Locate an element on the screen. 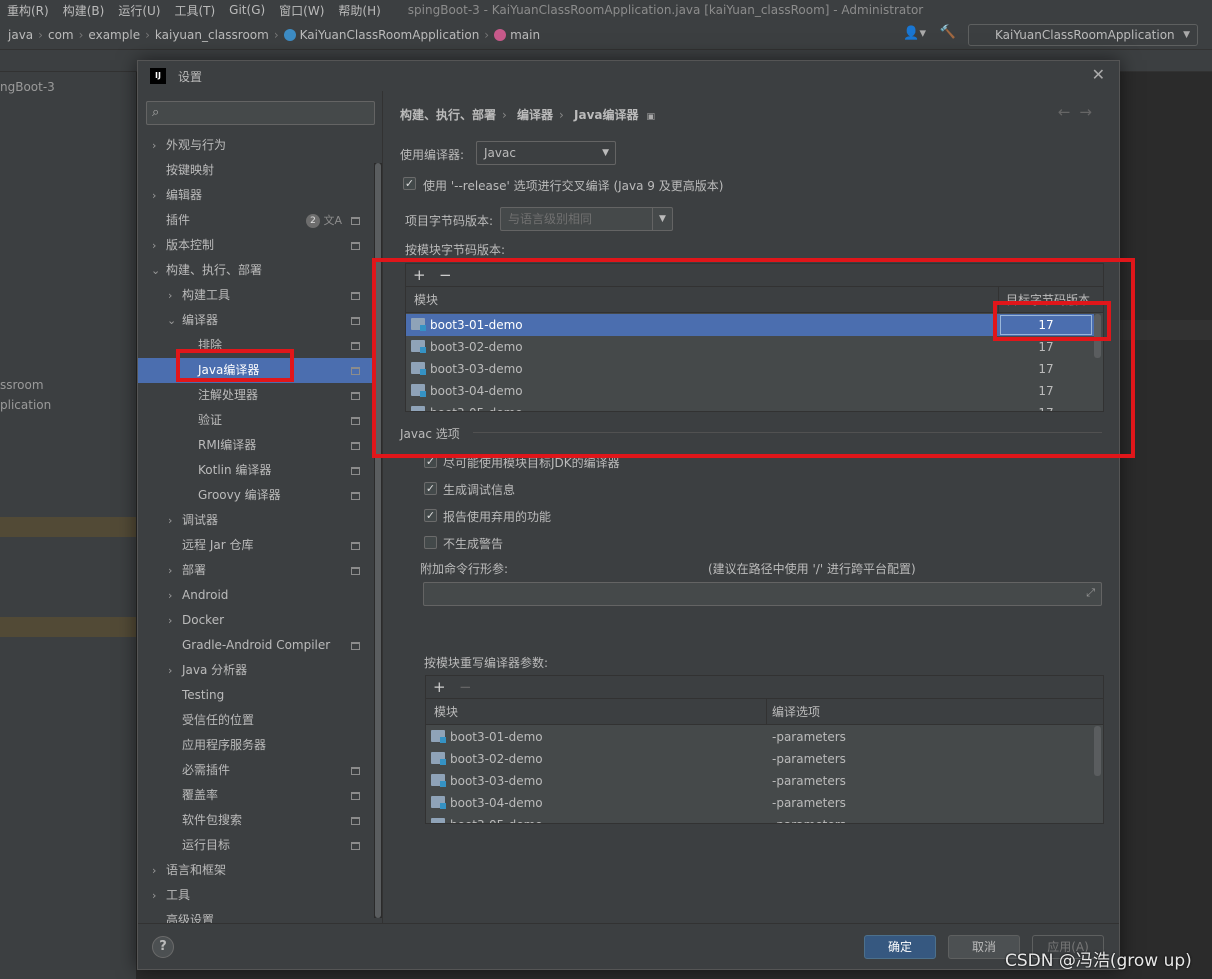 The image size is (1212, 979). tree-item-keymap: 按键映射 is located at coordinates (256, 170).